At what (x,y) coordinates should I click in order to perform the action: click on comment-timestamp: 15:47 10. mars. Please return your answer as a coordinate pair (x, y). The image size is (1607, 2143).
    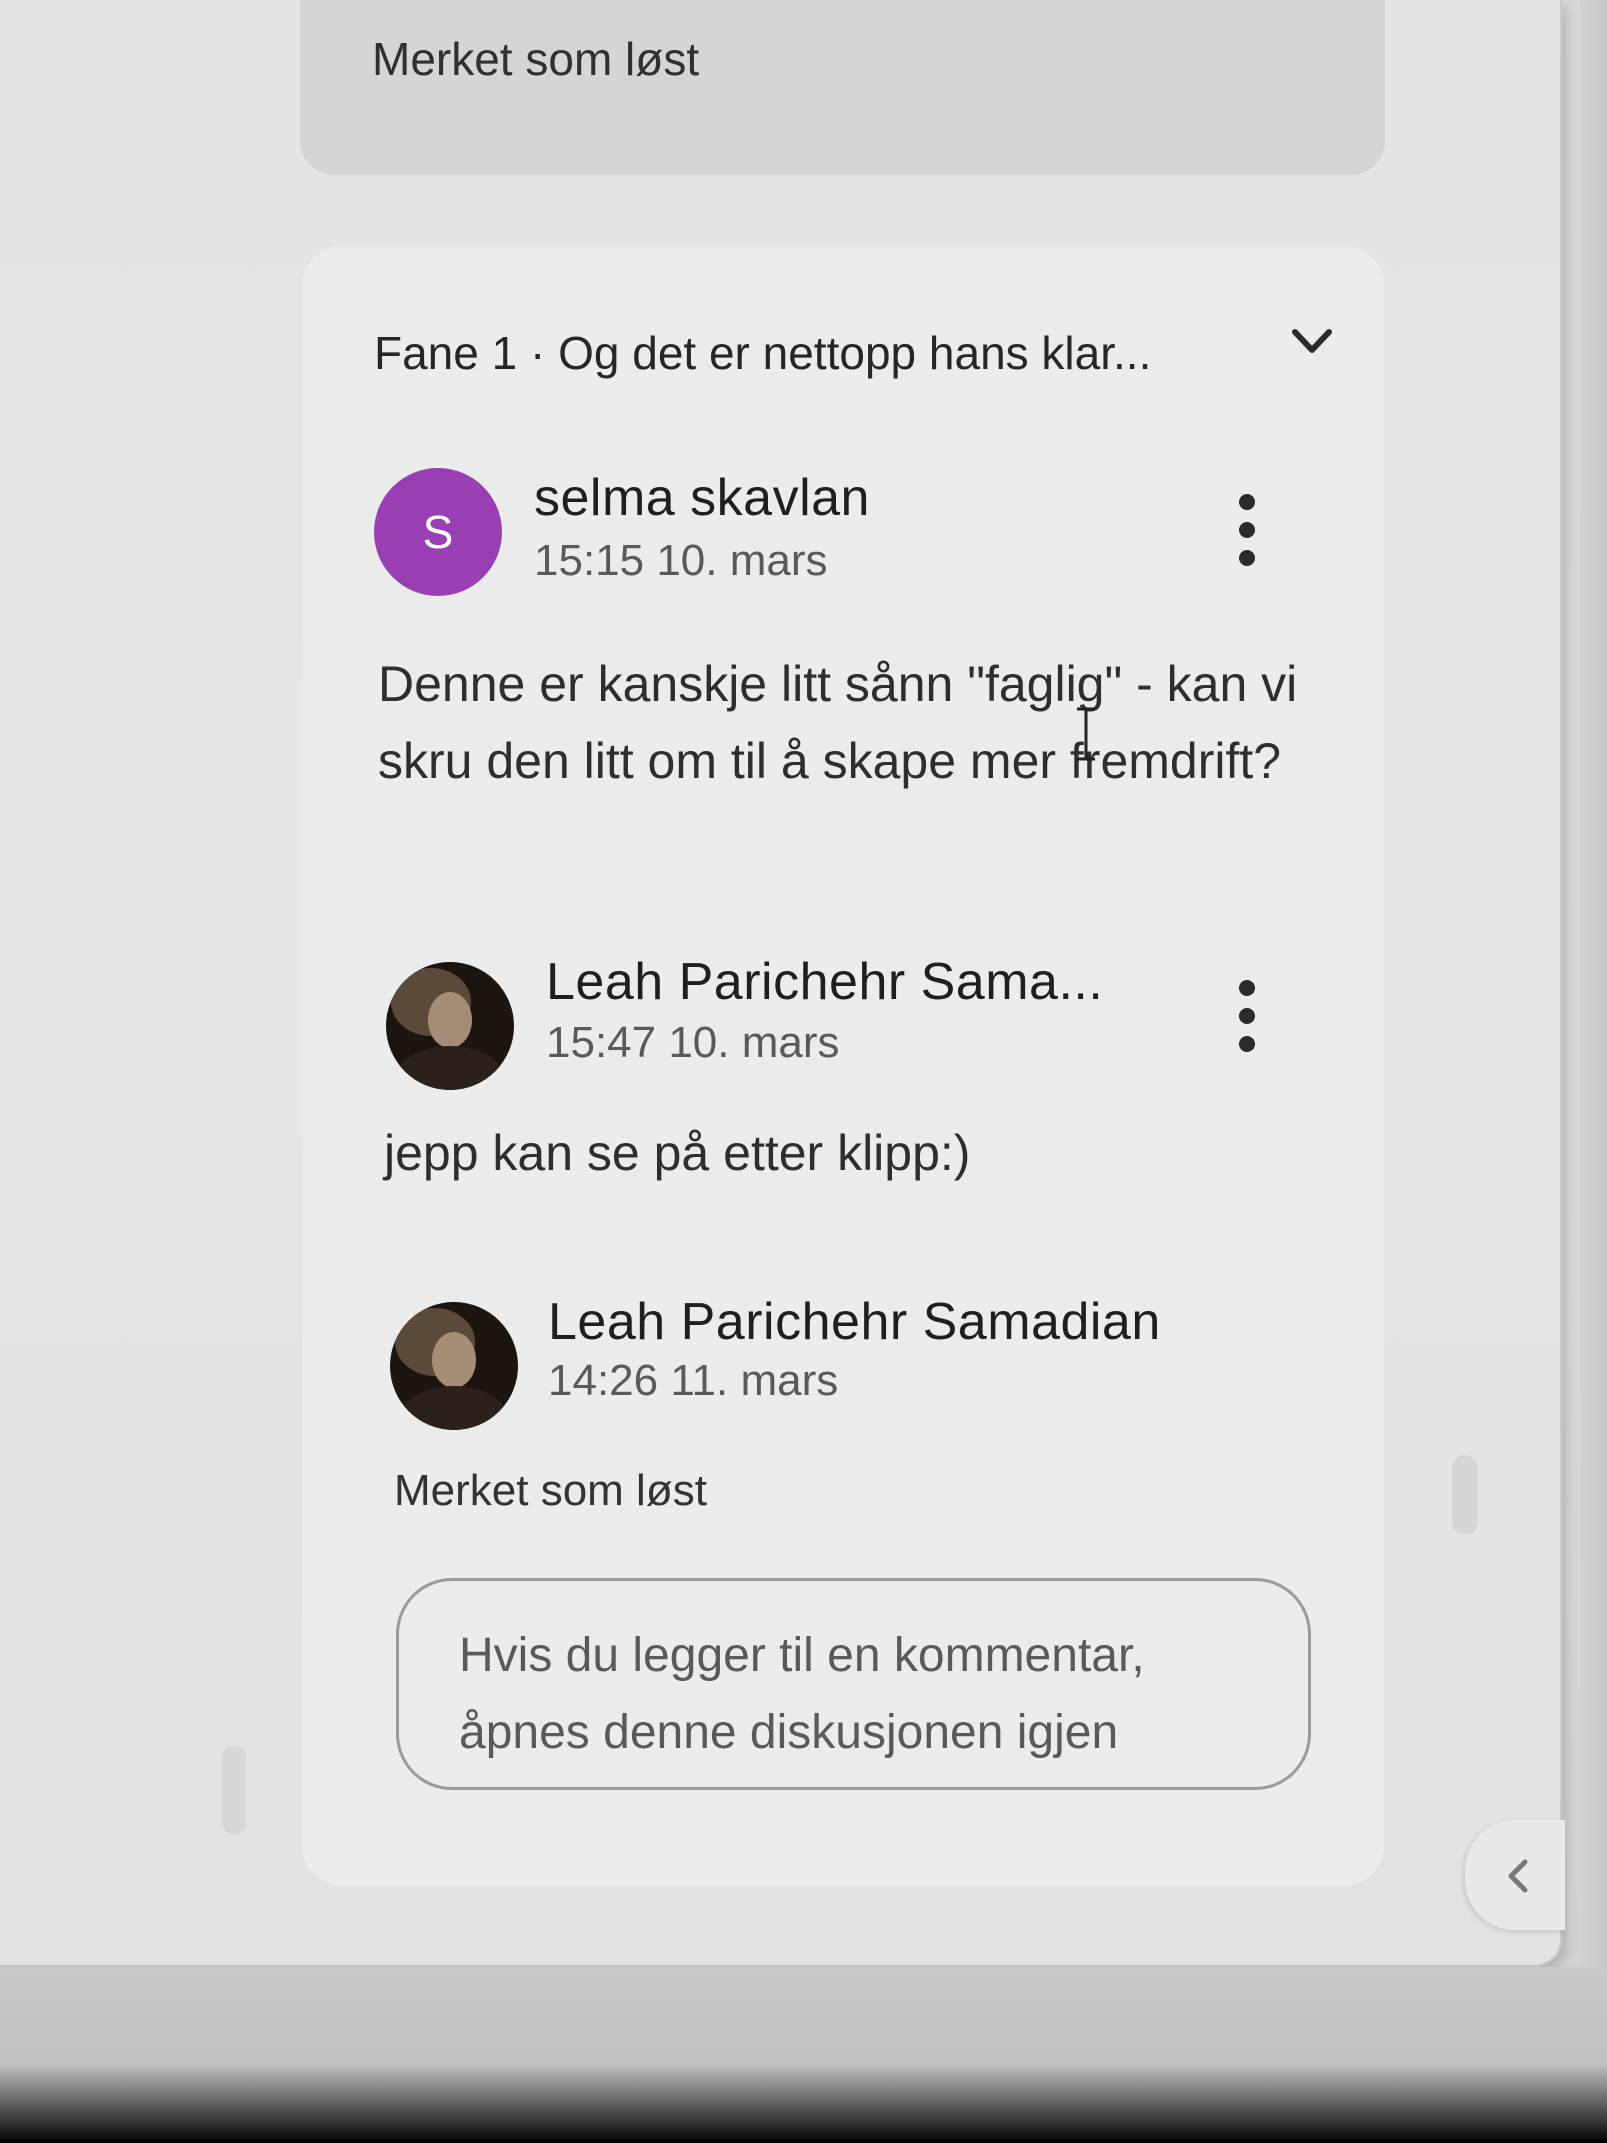
    Looking at the image, I should click on (693, 1042).